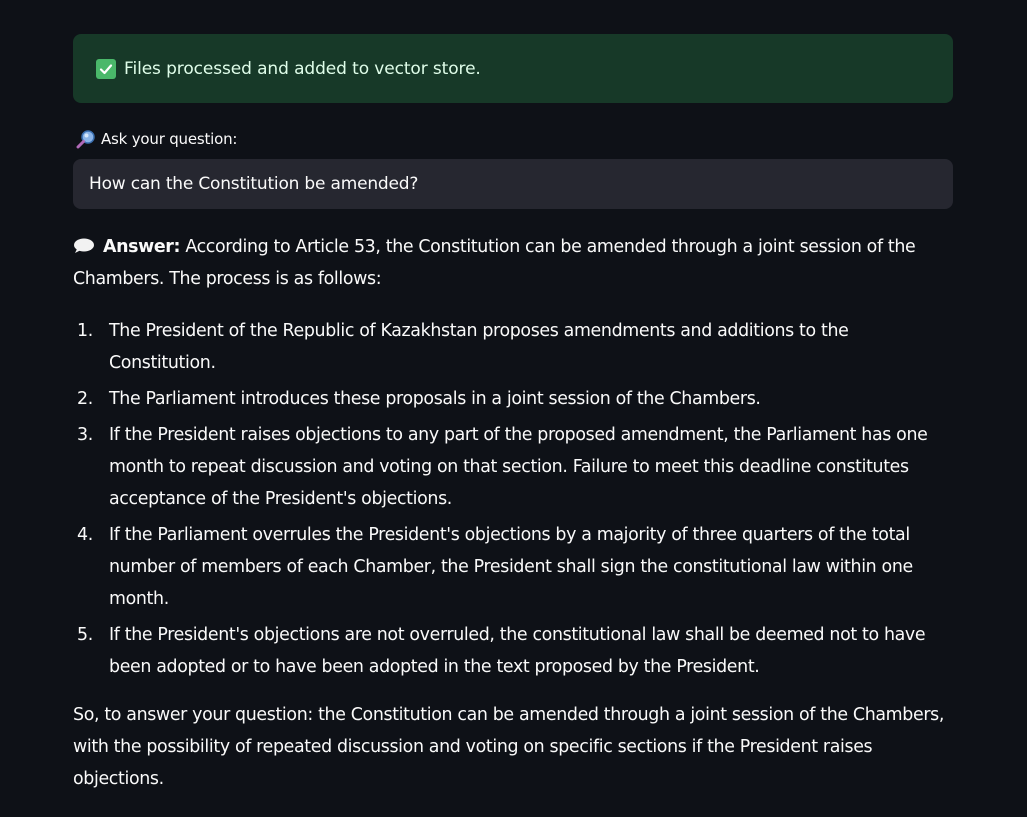 The image size is (1027, 817). Describe the element at coordinates (85, 399) in the screenshot. I see `list-item-number: 2.` at that location.